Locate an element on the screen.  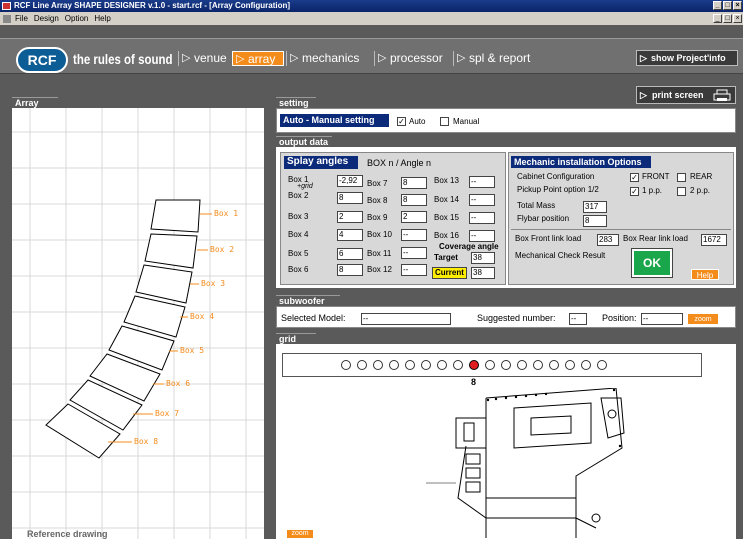
box-2-angle-input: 8 is located at coordinates (350, 198).